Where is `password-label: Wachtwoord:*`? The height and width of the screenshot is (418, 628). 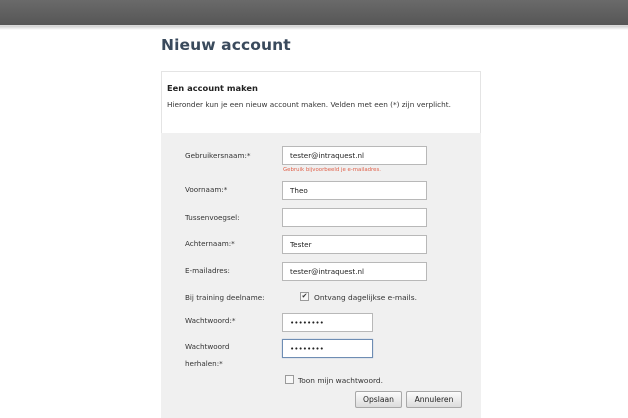 password-label: Wachtwoord:* is located at coordinates (210, 320).